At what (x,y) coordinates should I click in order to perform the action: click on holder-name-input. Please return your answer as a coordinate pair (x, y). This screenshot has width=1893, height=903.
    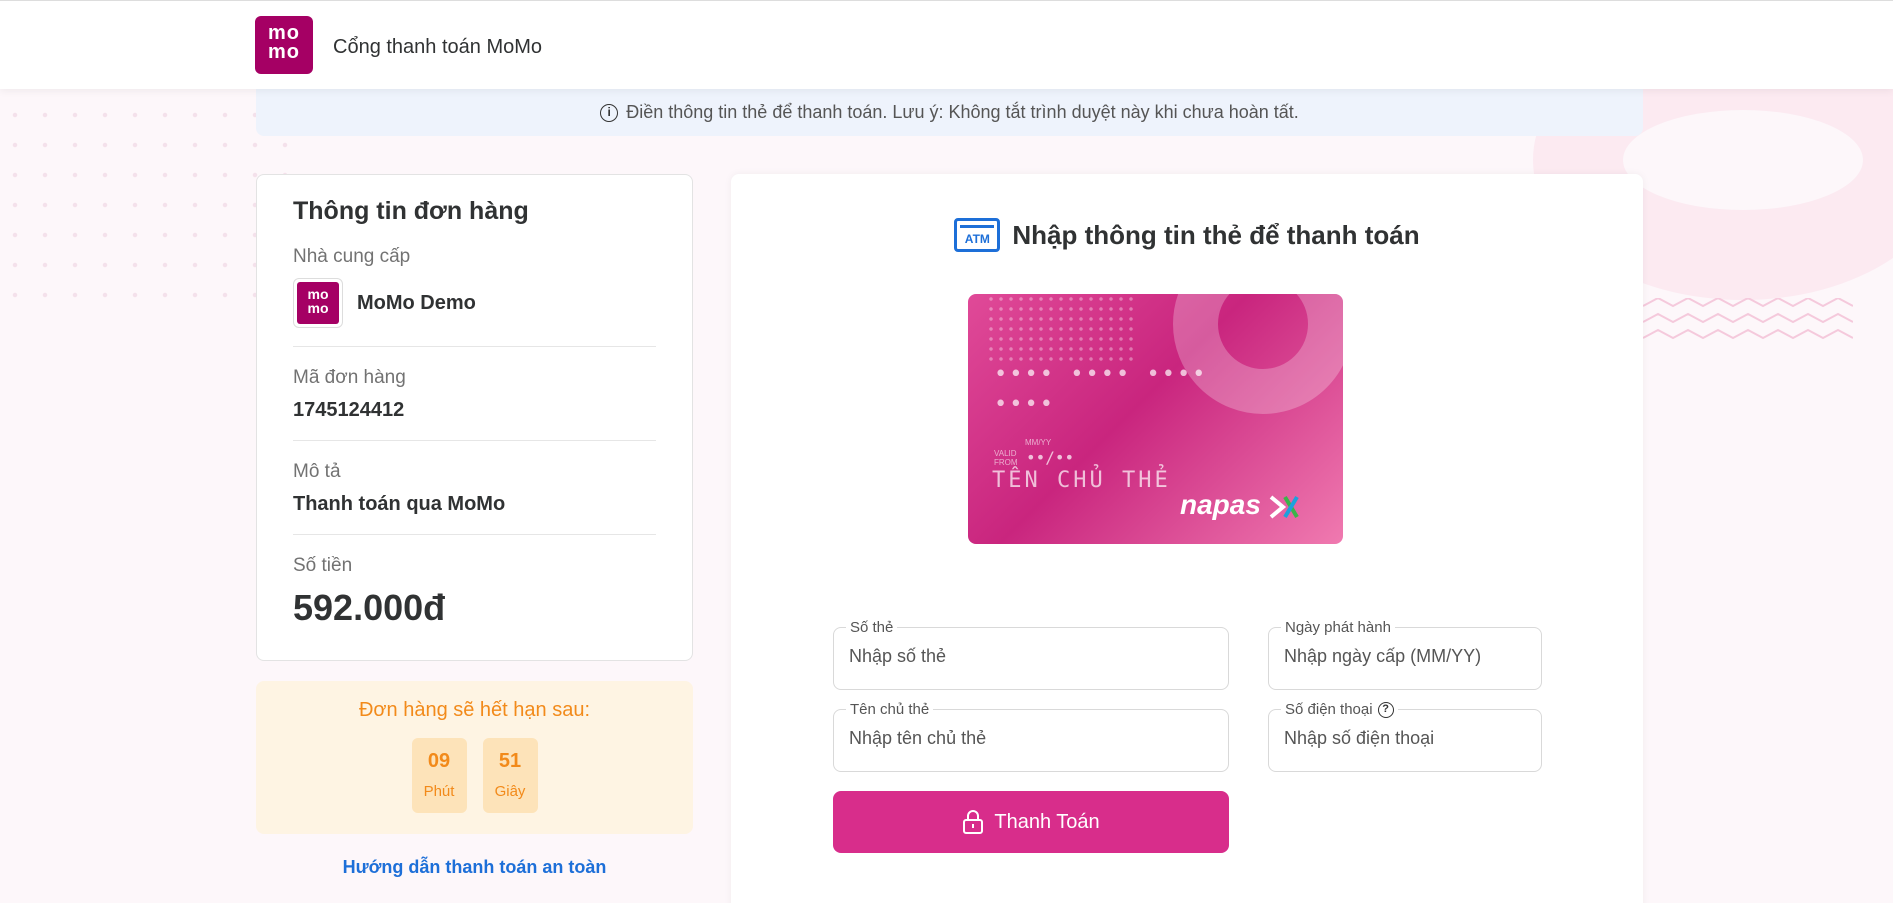
    Looking at the image, I should click on (1031, 738).